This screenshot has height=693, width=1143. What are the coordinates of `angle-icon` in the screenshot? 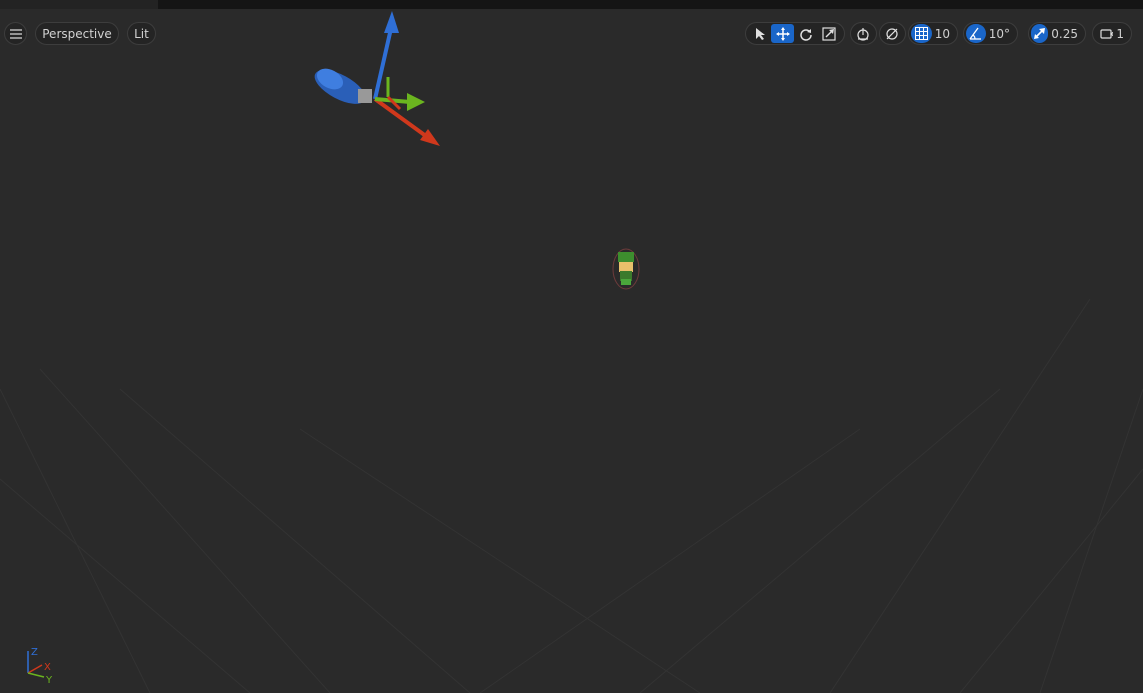 It's located at (975, 33).